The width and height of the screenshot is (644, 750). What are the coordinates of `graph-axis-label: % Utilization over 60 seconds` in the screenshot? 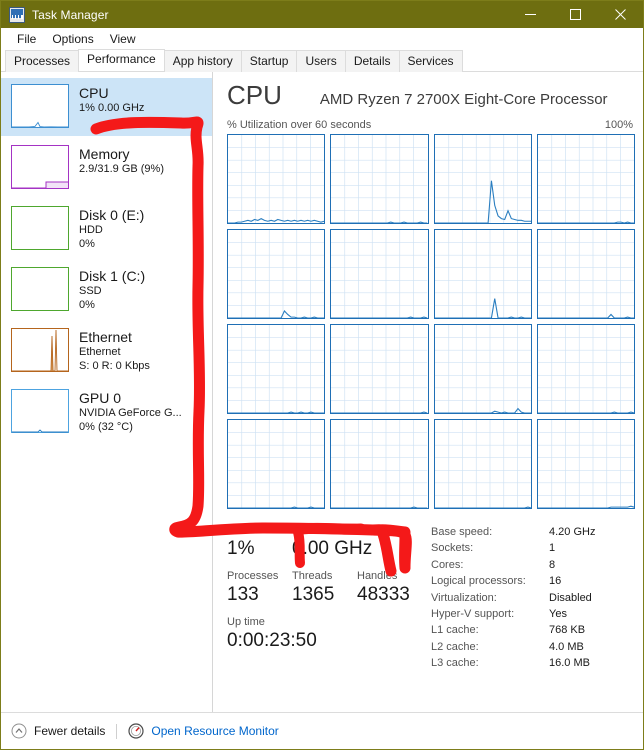 It's located at (299, 125).